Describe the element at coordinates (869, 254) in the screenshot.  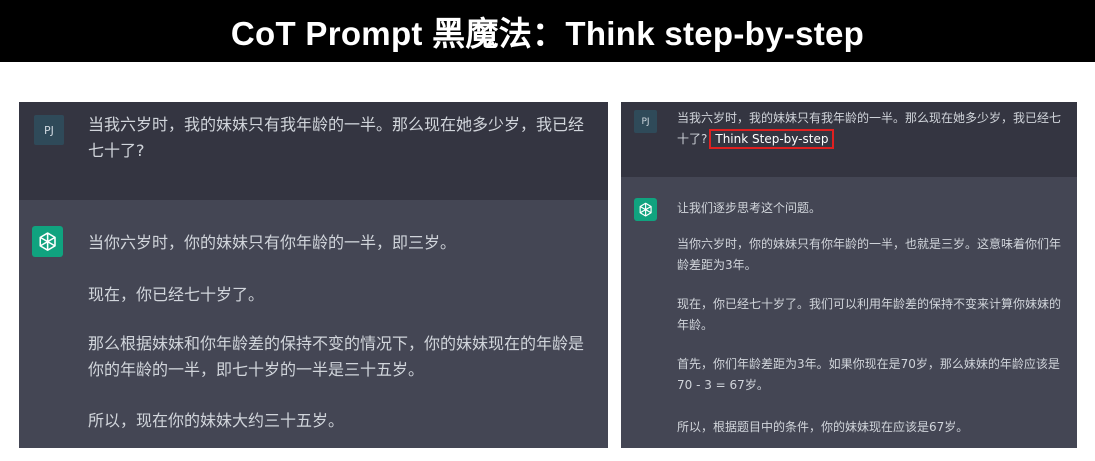
I see `assistant-paragraph: 当你六岁时，你的妹妹只有你年龄的一半，也就是三岁。这意味着你们年龄差距为3年。` at that location.